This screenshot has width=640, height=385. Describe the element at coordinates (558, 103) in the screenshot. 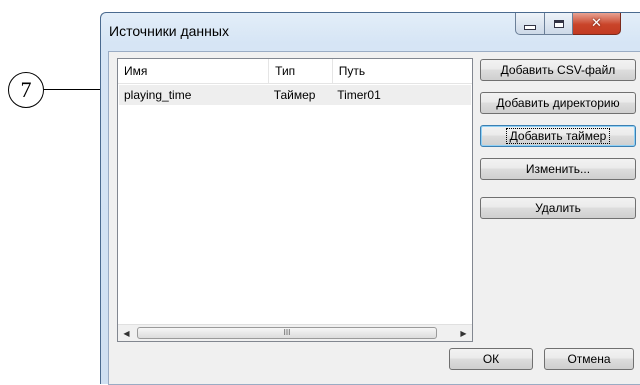

I see `add-directory-button: Добавить директорию` at that location.